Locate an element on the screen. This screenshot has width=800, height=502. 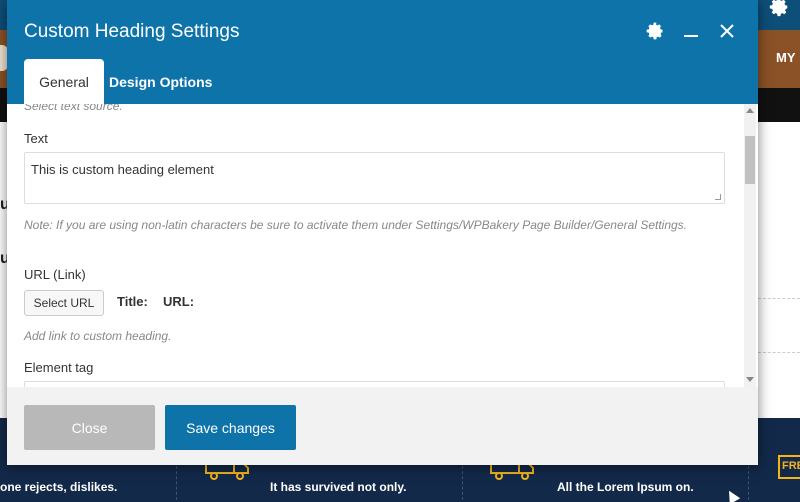
modal-title: Custom Heading Settings is located at coordinates (132, 31).